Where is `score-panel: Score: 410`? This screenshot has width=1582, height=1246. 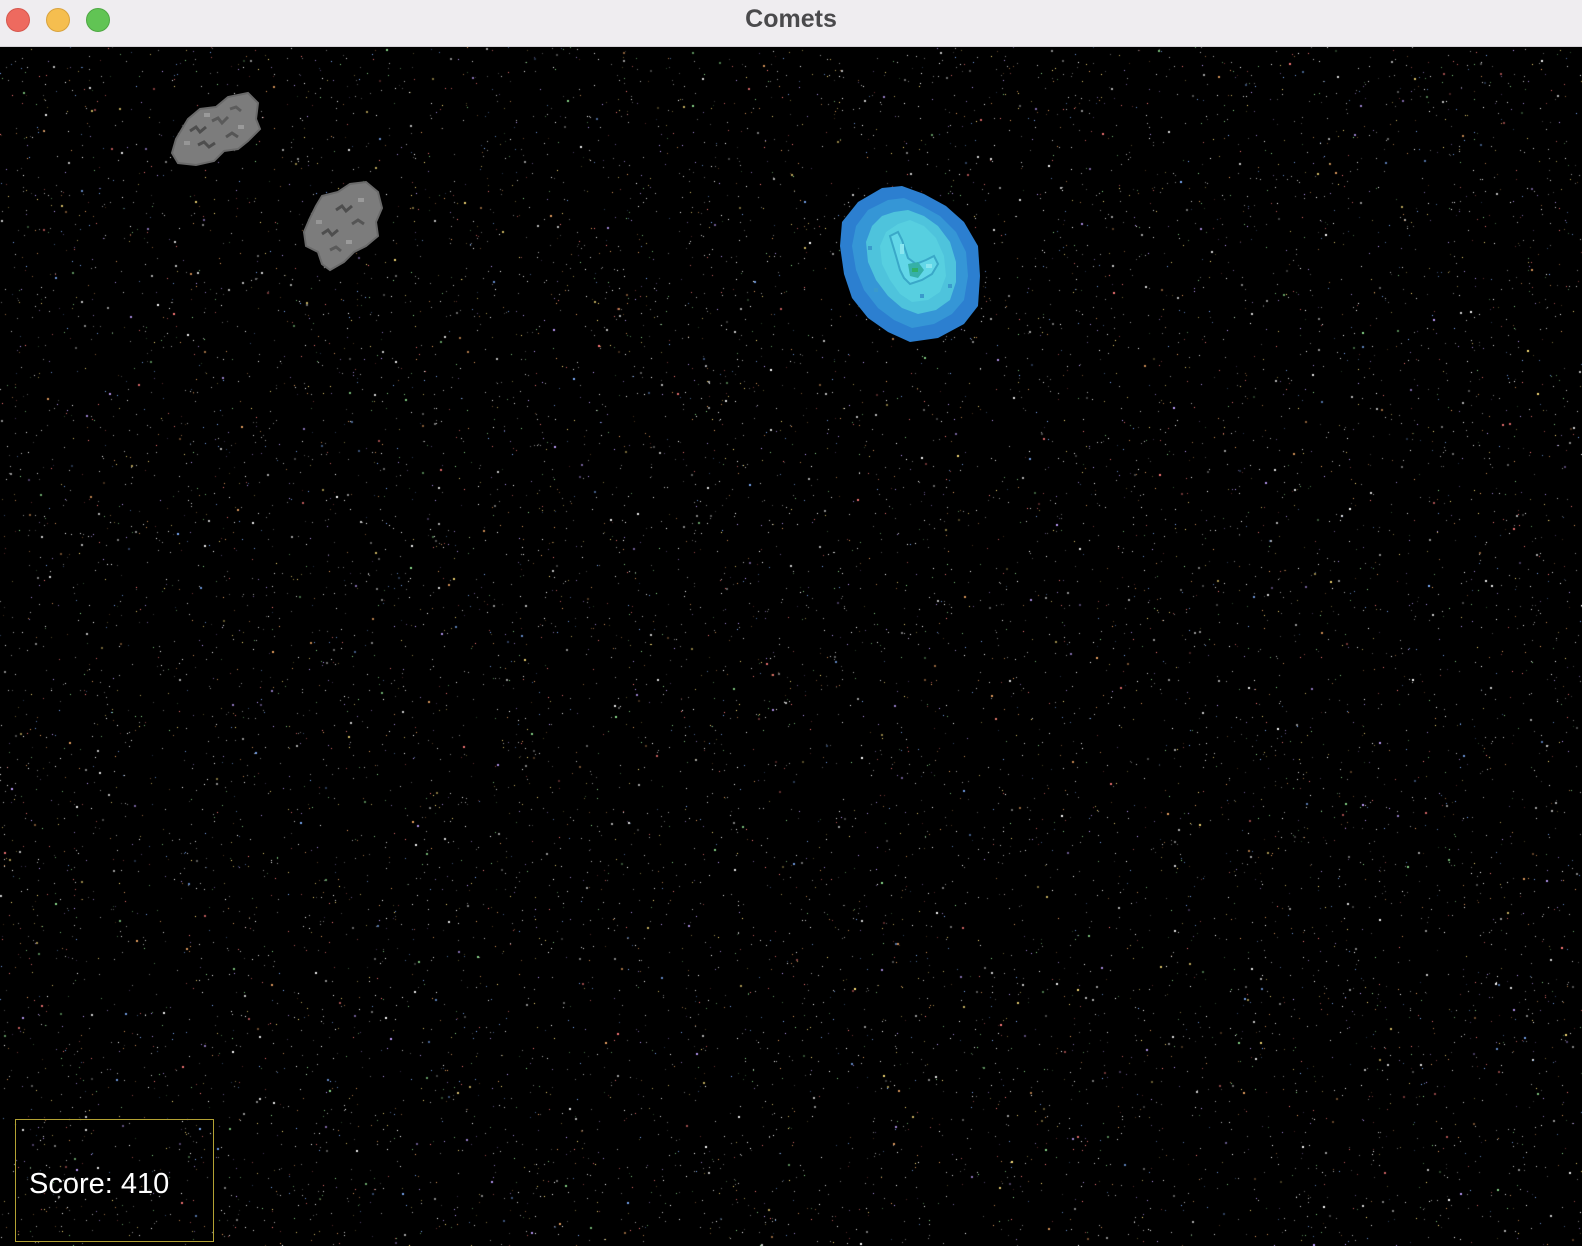
score-panel: Score: 410 is located at coordinates (114, 1180).